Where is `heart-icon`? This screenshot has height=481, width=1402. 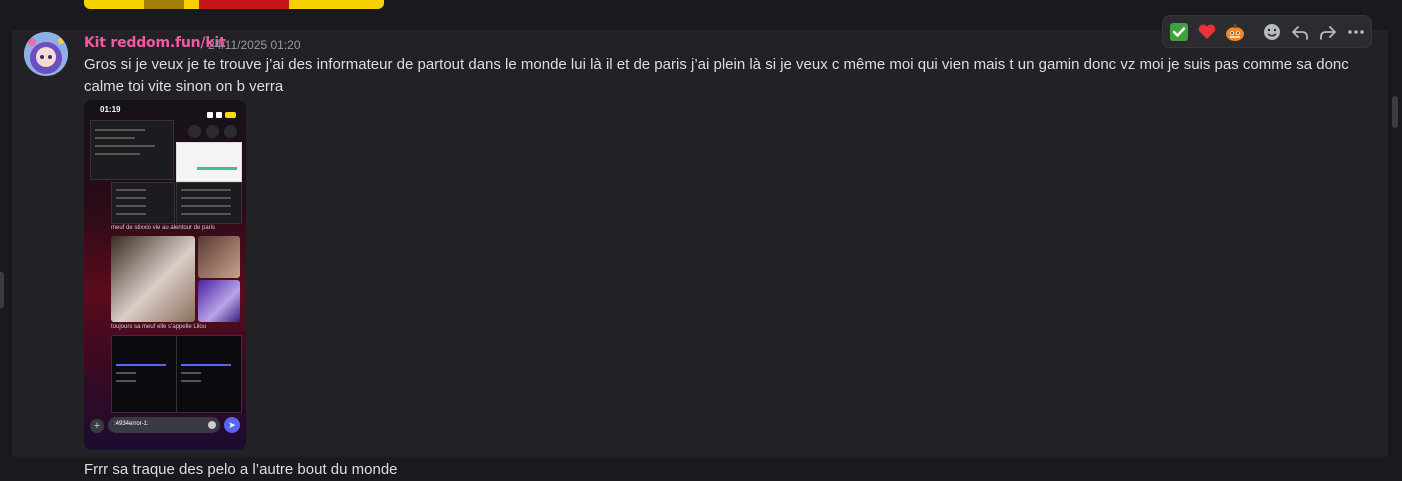 heart-icon is located at coordinates (1207, 31).